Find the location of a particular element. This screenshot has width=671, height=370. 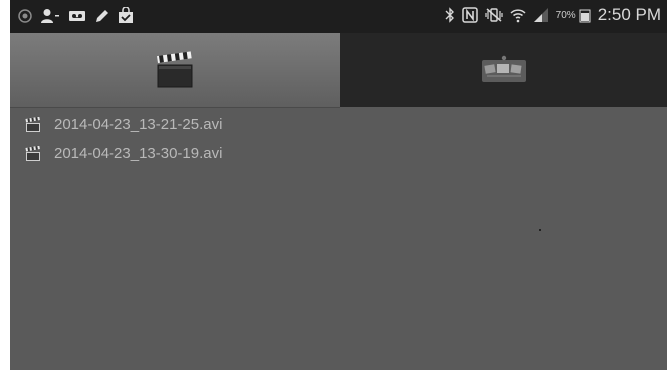

wifi-icon is located at coordinates (518, 16).